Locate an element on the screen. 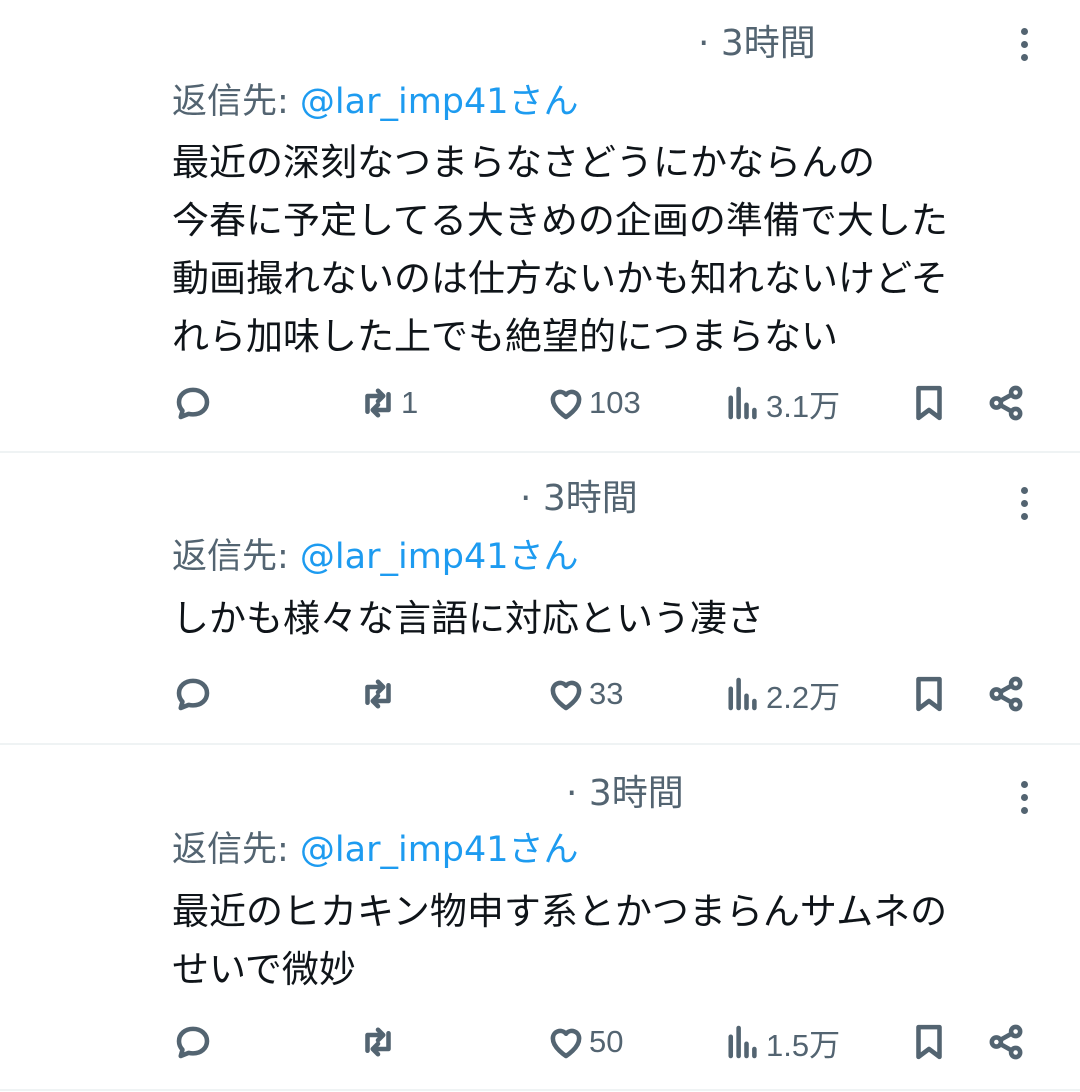 The height and width of the screenshot is (1092, 1080). tweet-actions: 50 1.5万 is located at coordinates (540, 1042).